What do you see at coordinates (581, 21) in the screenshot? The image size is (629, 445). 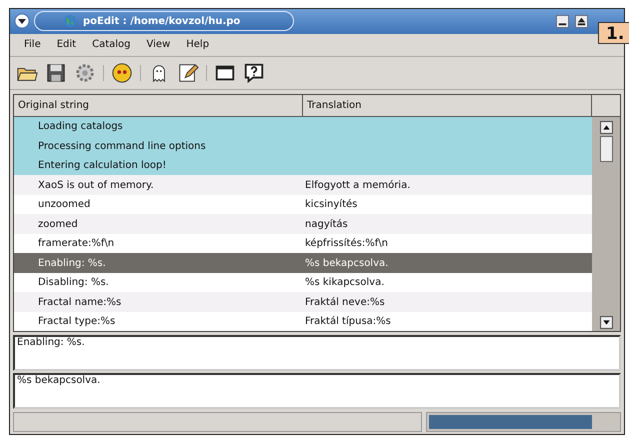 I see `maximize-icon` at bounding box center [581, 21].